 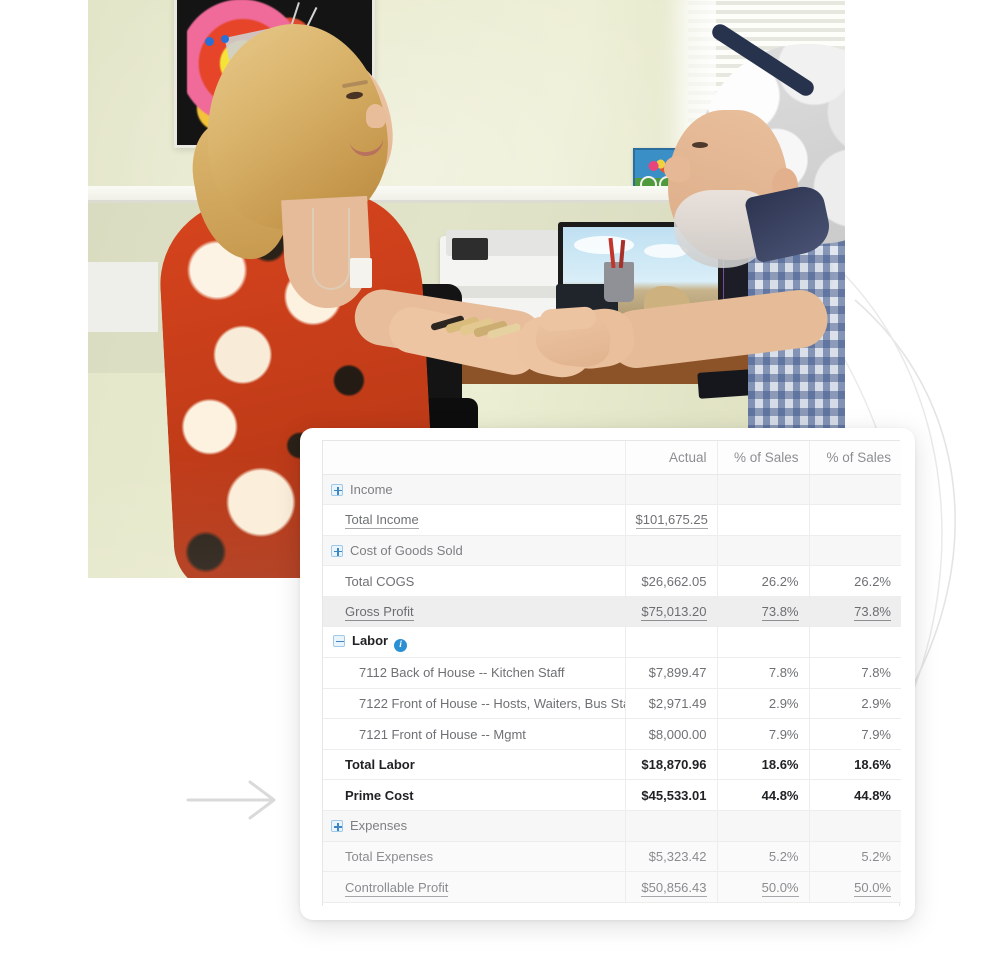 What do you see at coordinates (671, 673) in the screenshot?
I see `row-actual-cell: $7,899.47` at bounding box center [671, 673].